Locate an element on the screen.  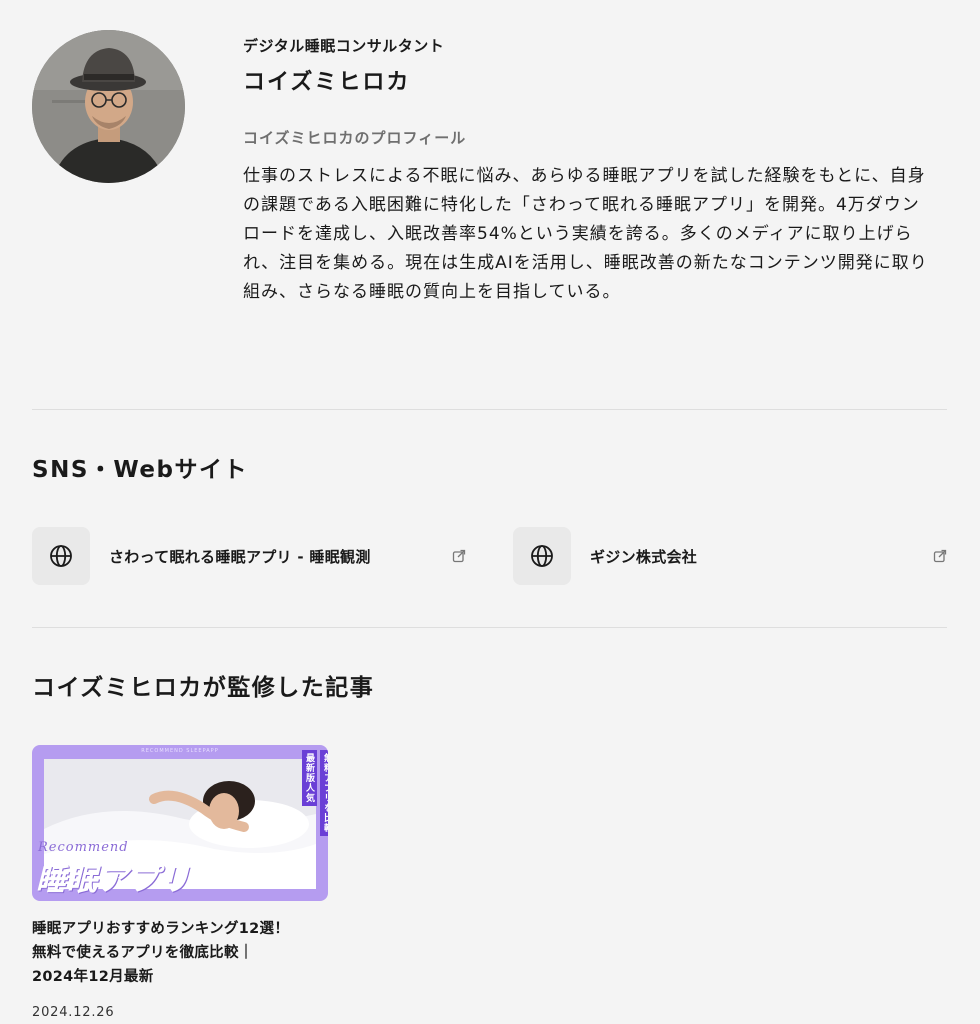
article-date: 2024.12.26 is located at coordinates (73, 1012).